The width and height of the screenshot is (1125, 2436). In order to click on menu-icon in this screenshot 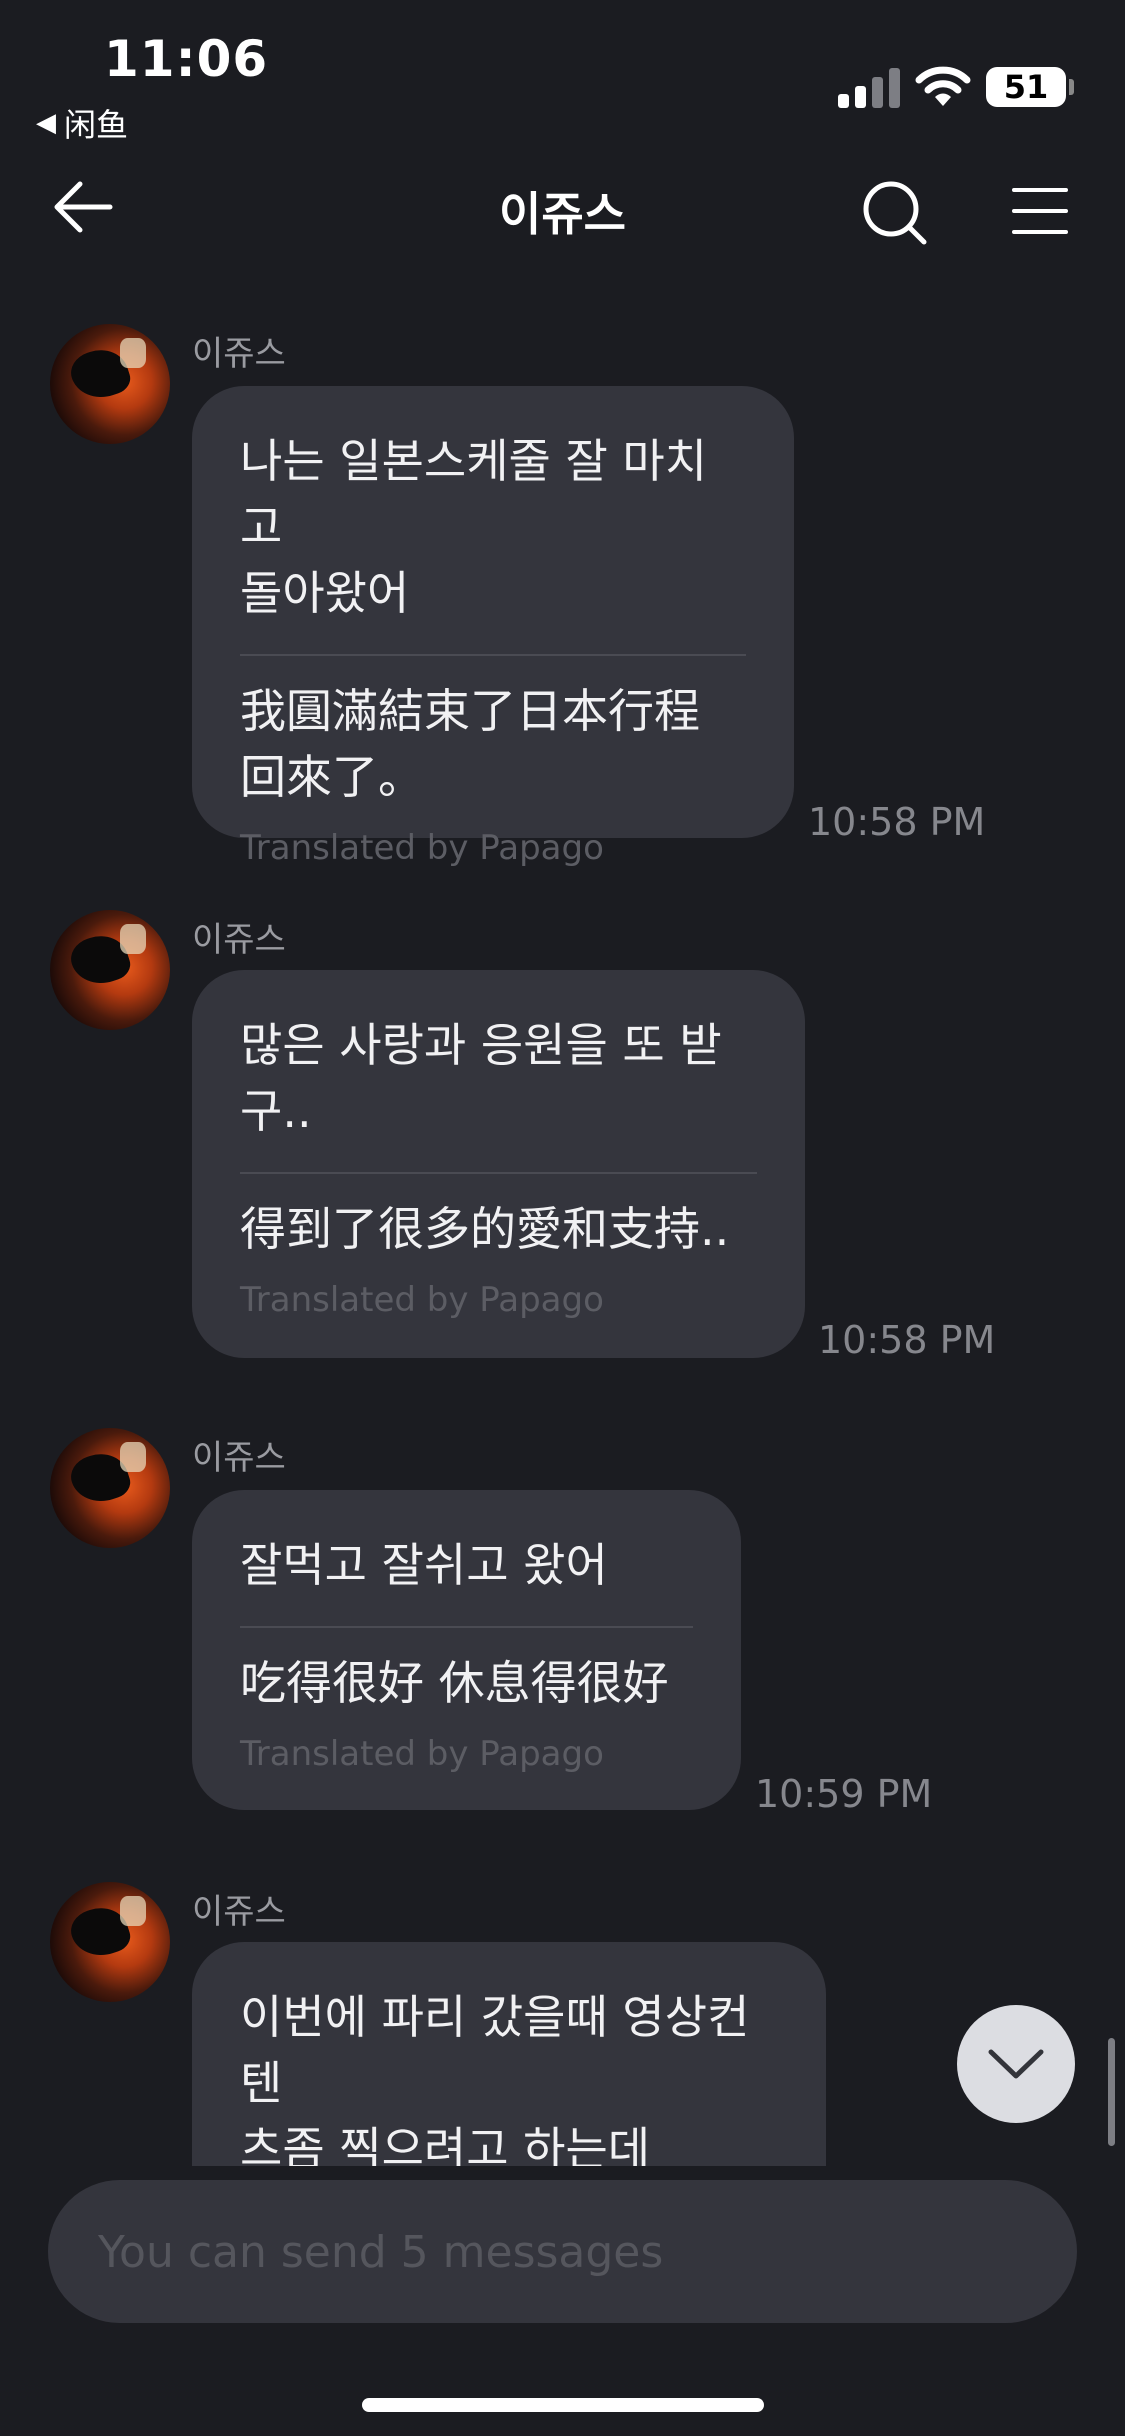, I will do `click(1040, 211)`.